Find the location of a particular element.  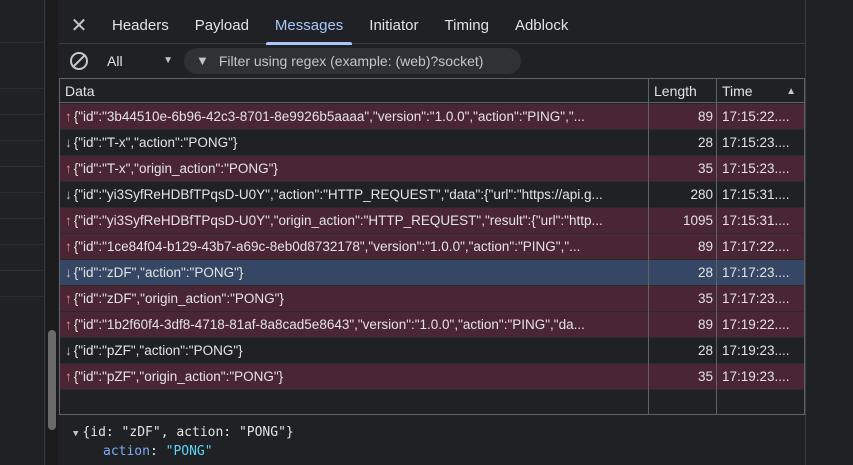

column-header-time-label: Time is located at coordinates (737, 91).